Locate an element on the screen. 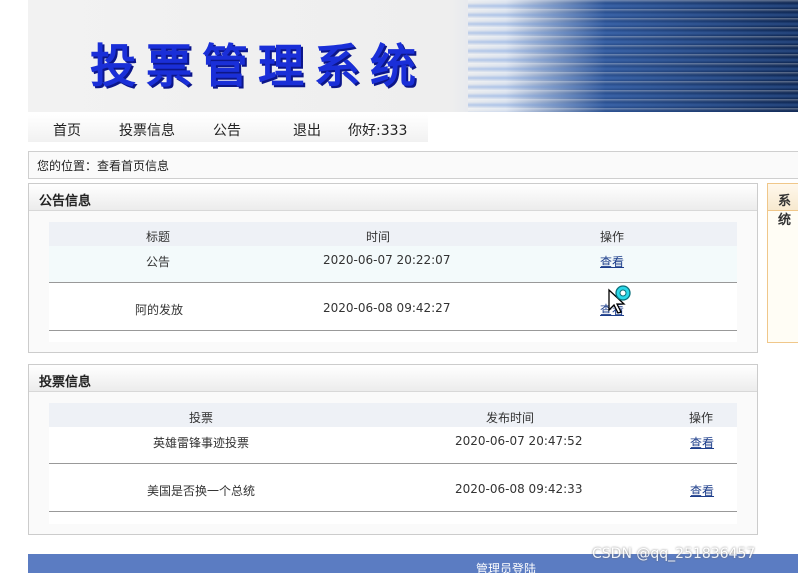  nav-vote-info: 投票信息 is located at coordinates (147, 130).